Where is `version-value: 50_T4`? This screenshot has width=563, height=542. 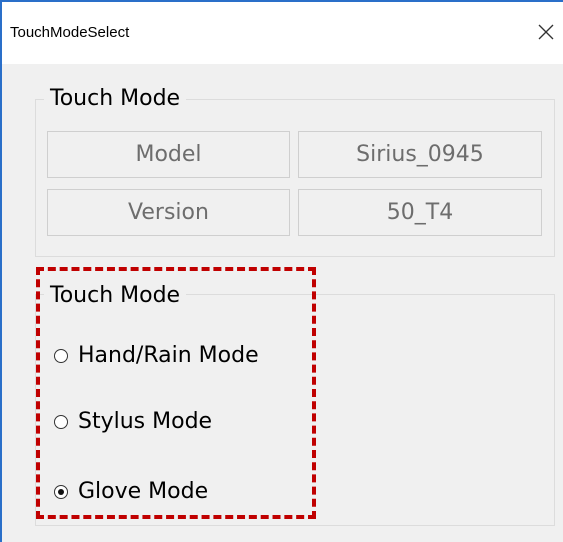
version-value: 50_T4 is located at coordinates (420, 212).